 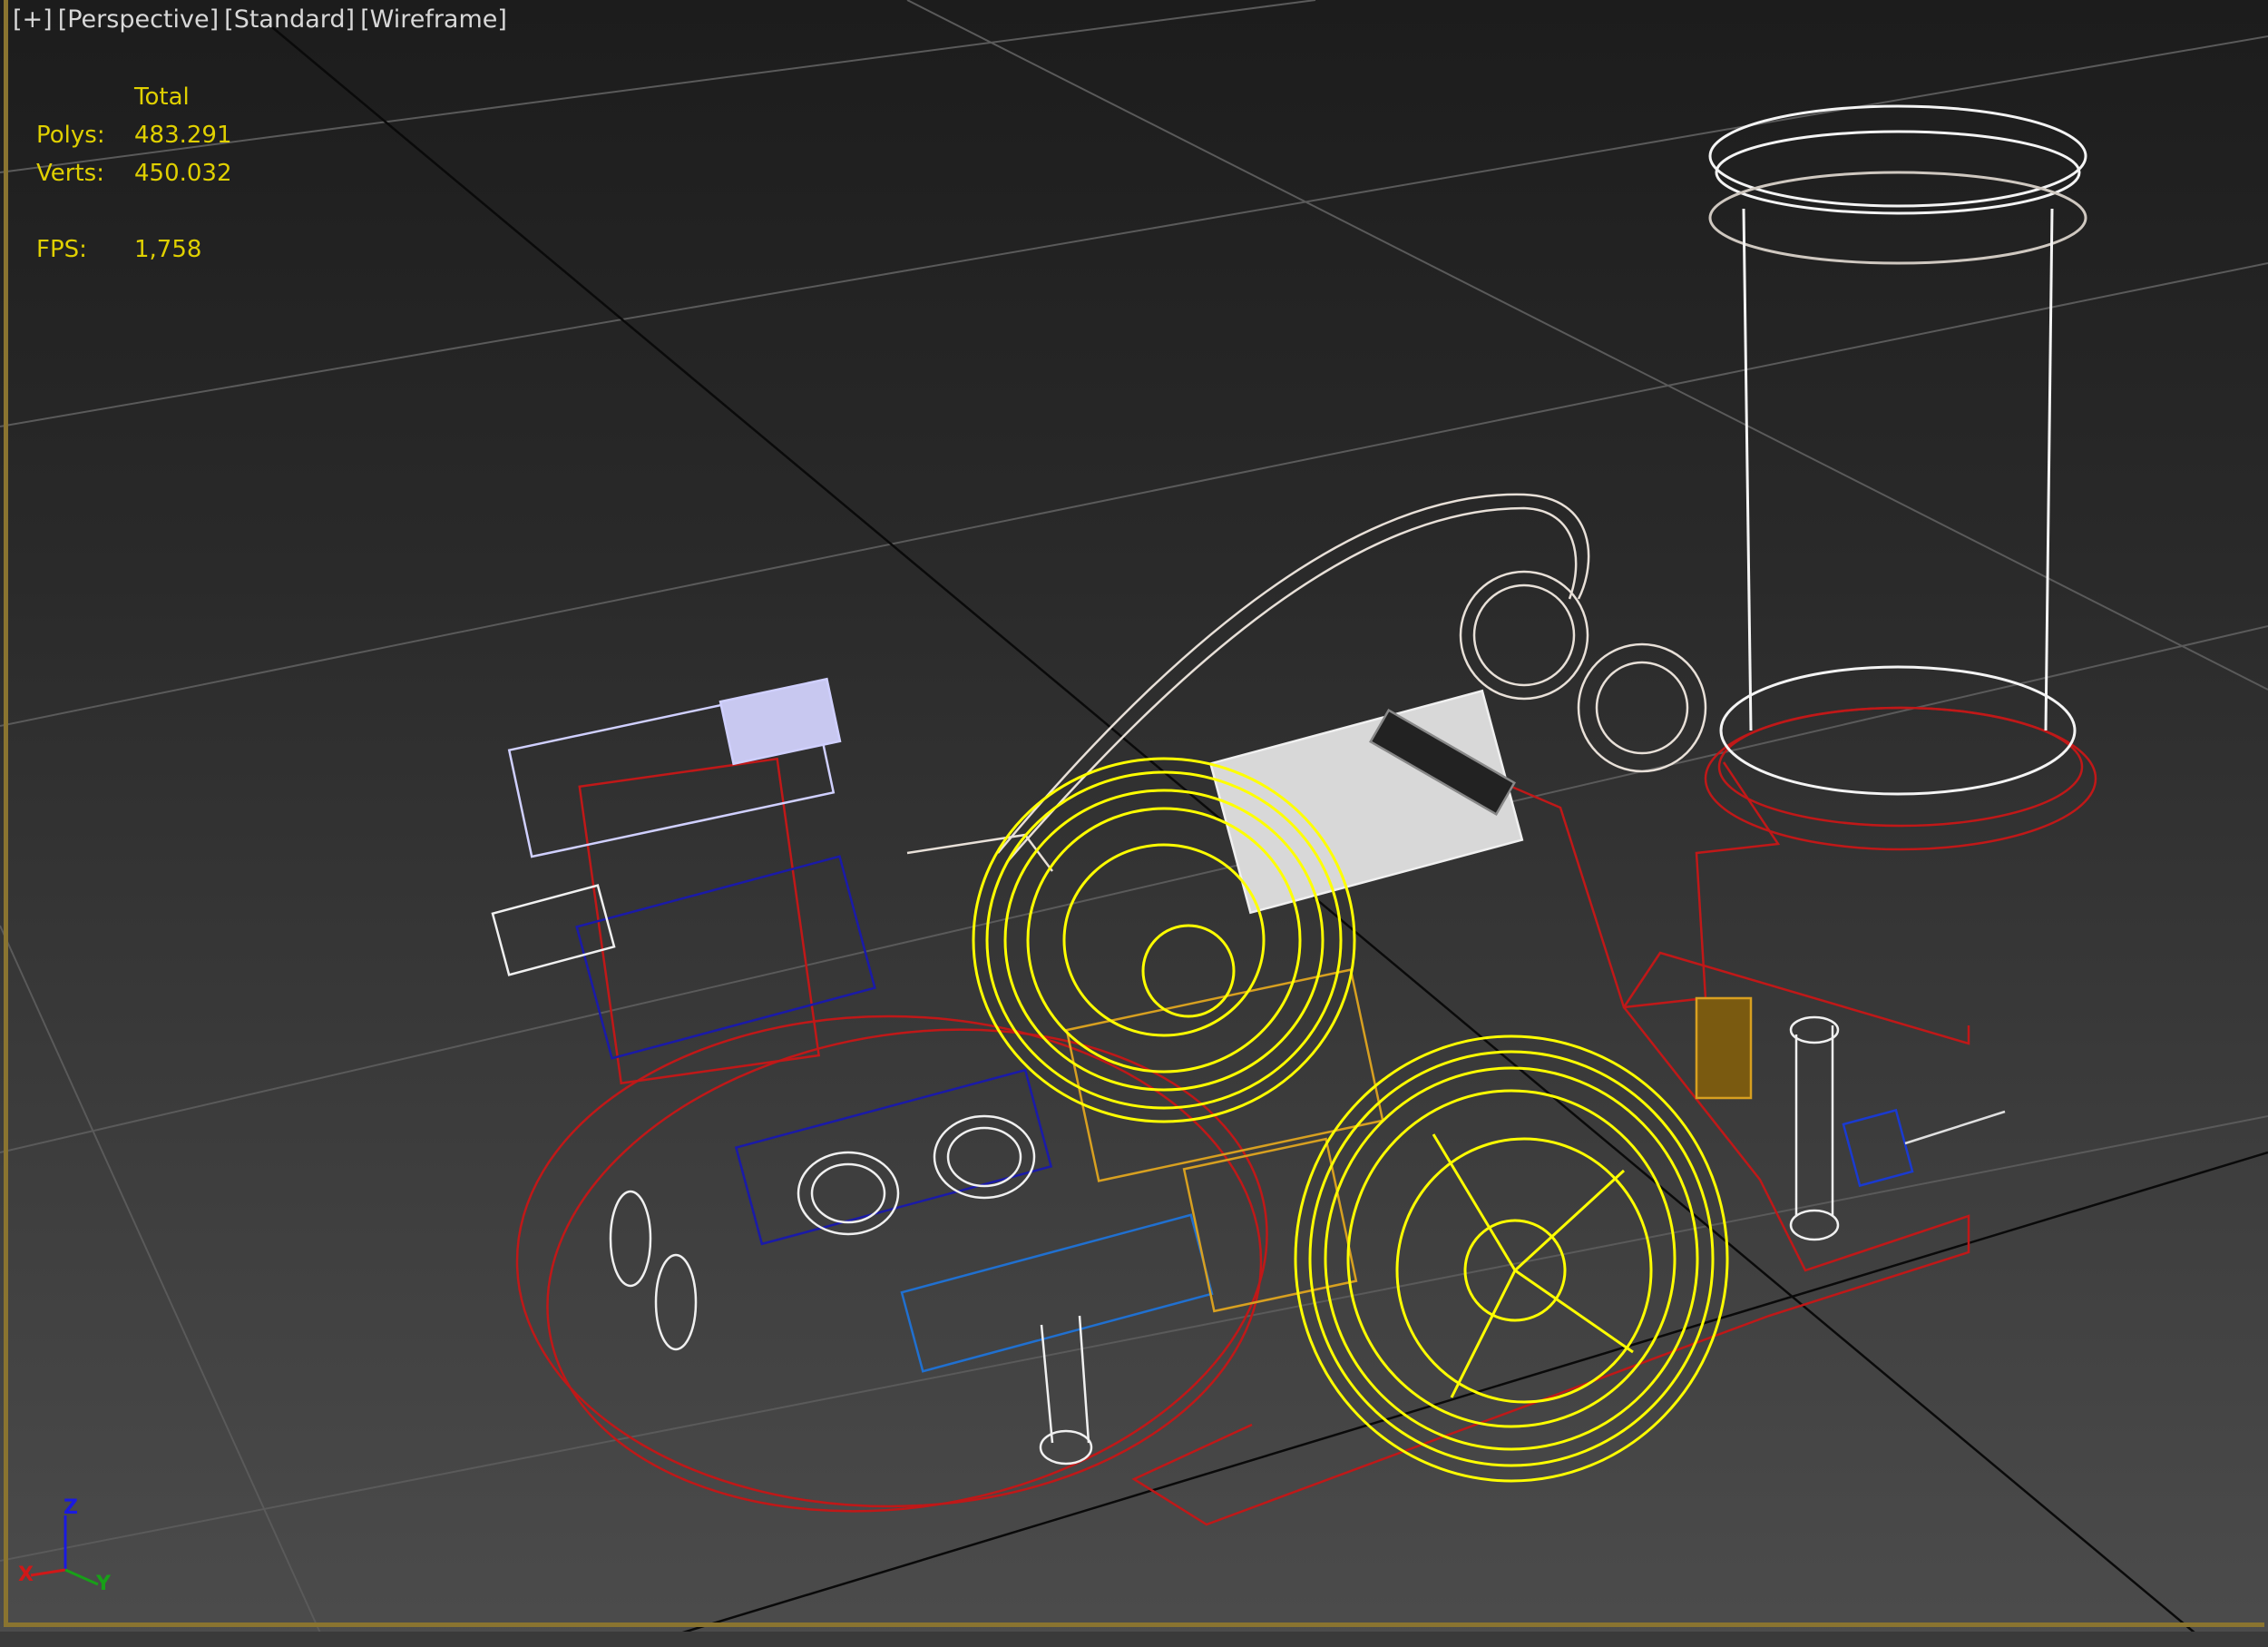 What do you see at coordinates (71, 1507) in the screenshot?
I see `axis-z-label: Z` at bounding box center [71, 1507].